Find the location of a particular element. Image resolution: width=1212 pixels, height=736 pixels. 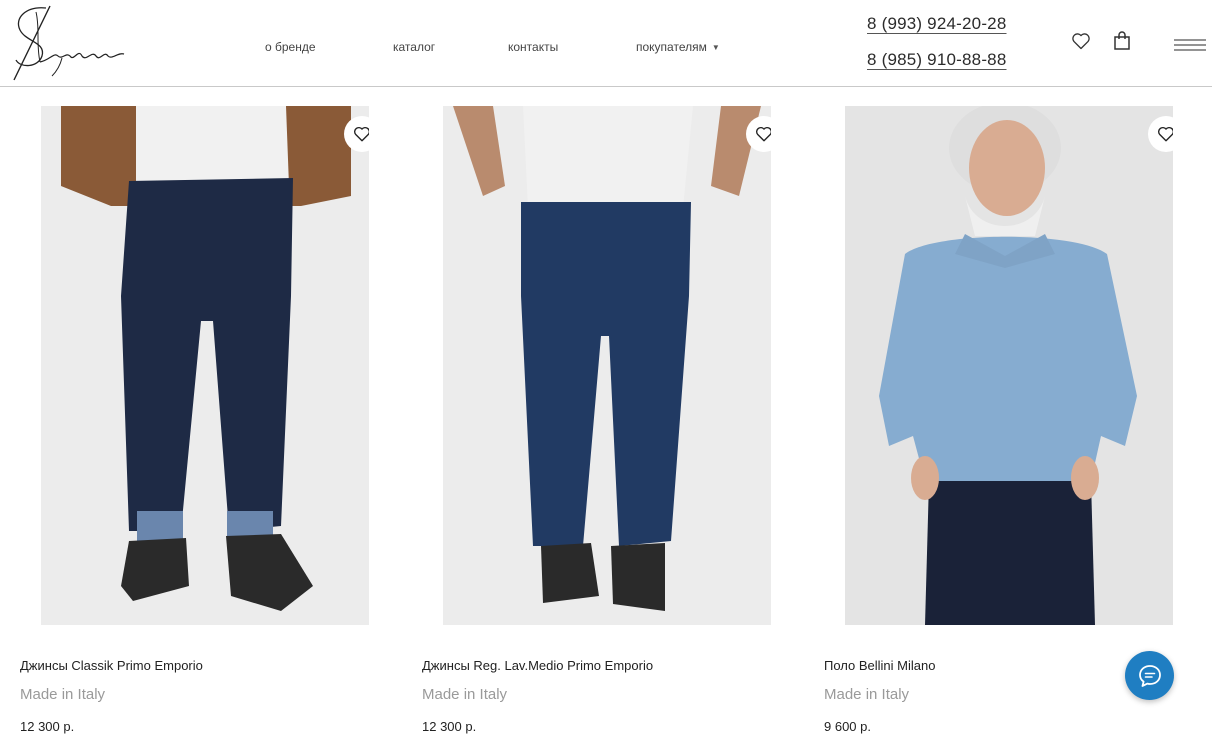

nav-label: каталог is located at coordinates (414, 47).